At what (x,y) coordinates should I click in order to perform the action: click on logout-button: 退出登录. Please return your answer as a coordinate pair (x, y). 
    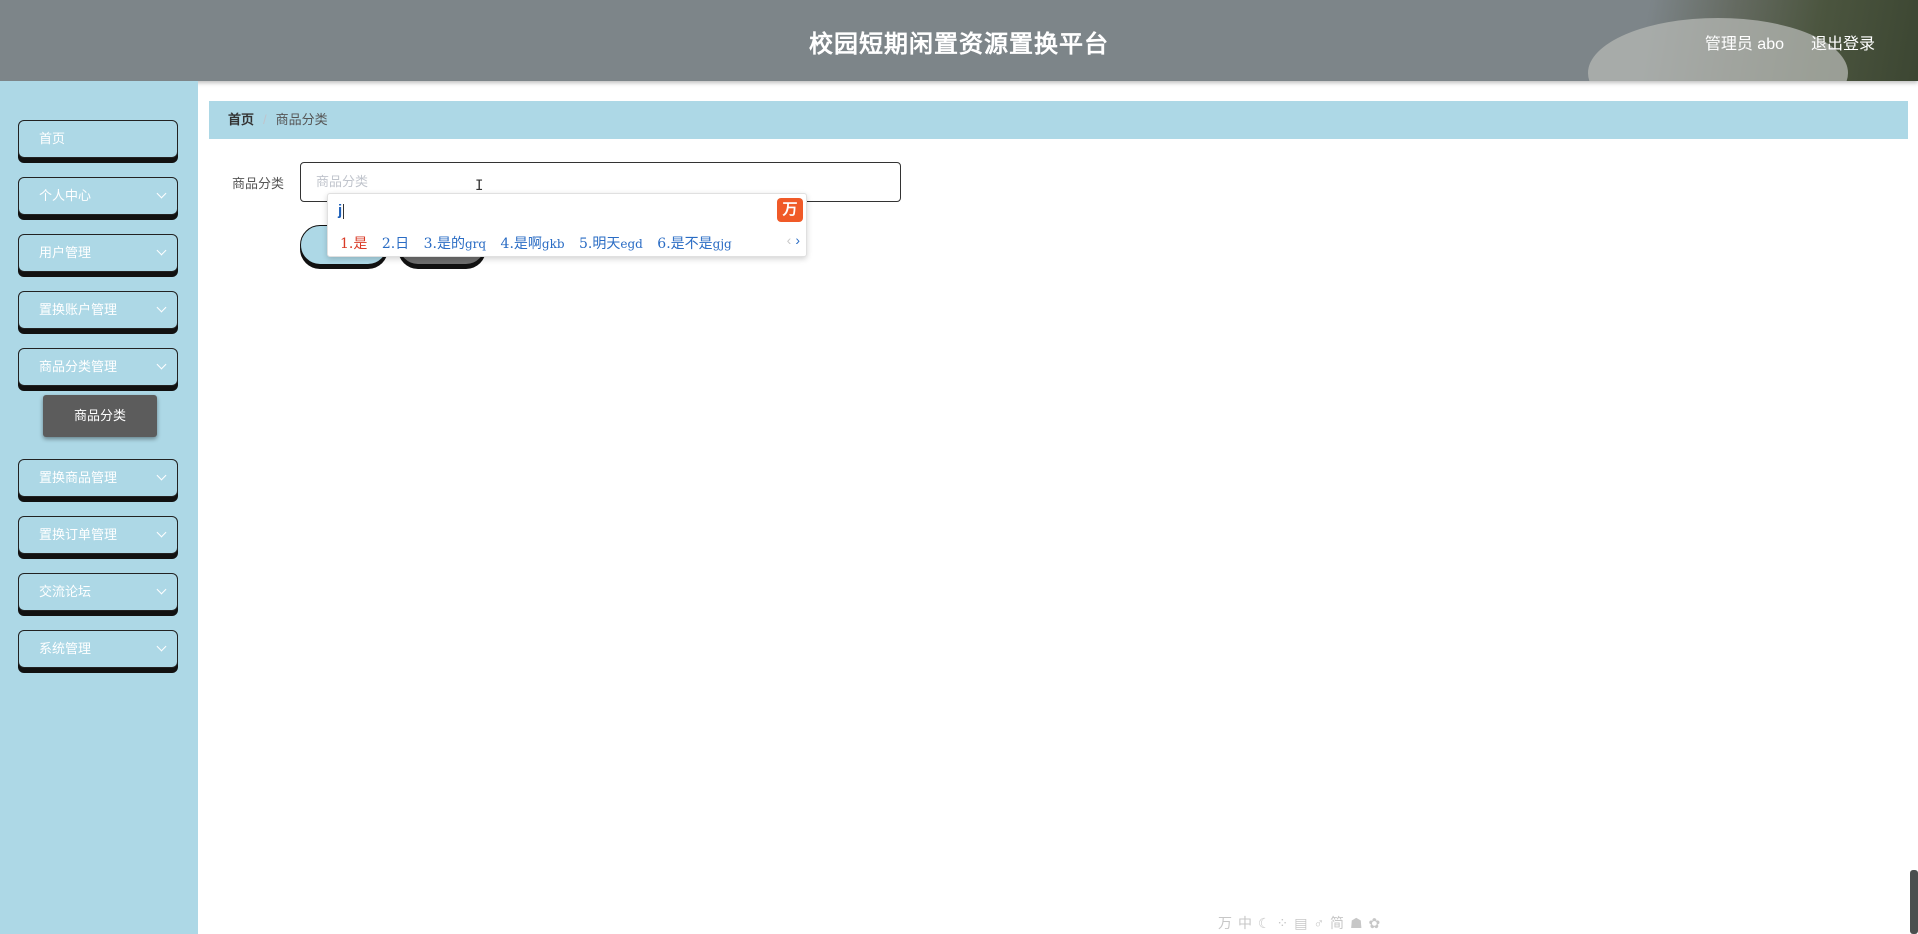
    Looking at the image, I should click on (1843, 42).